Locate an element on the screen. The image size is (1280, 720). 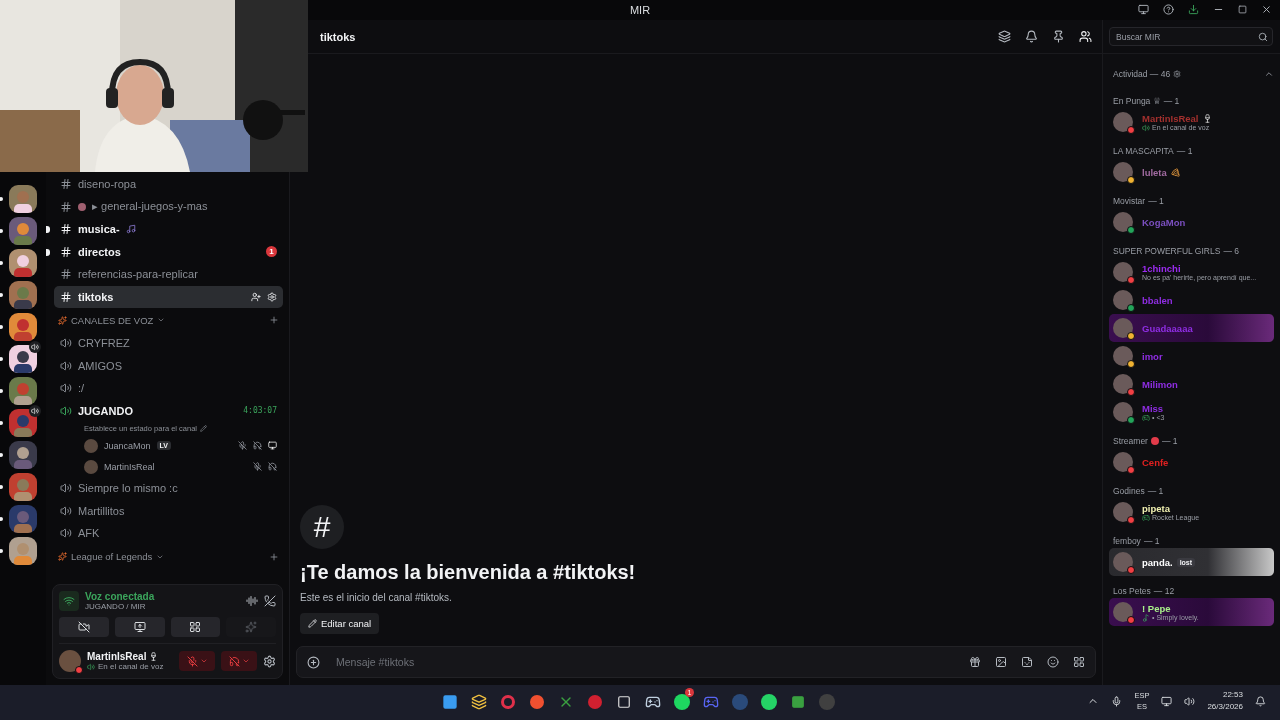
member-name: panda. is located at coordinates (1157, 562).